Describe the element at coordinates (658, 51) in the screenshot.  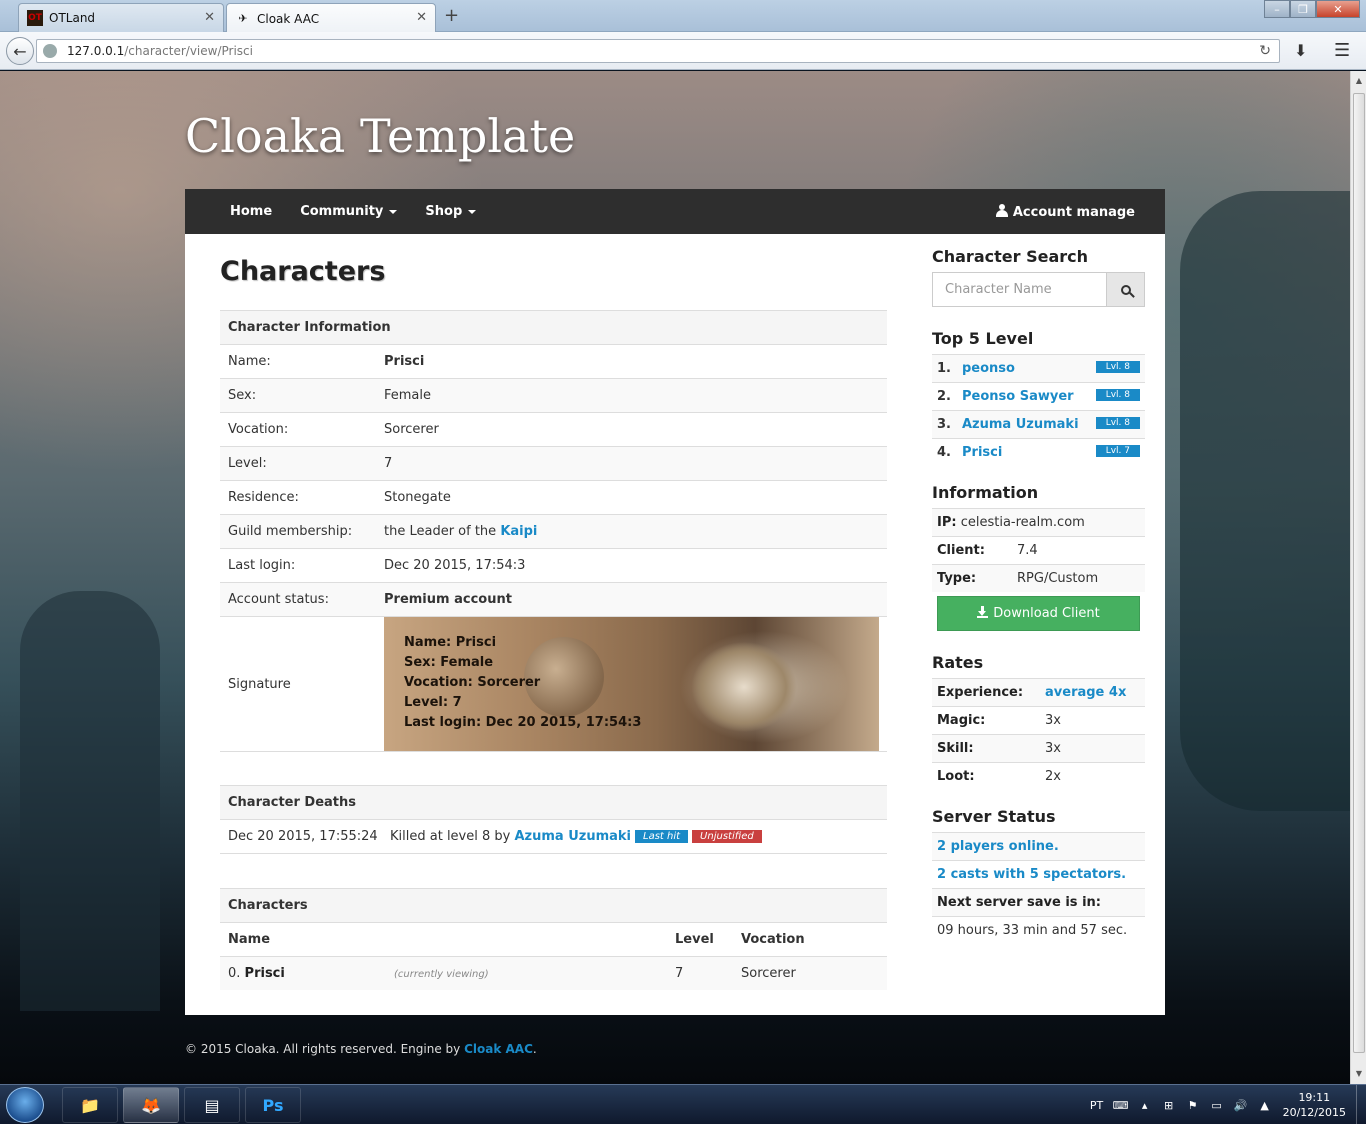
I see `url-bar: 127.0.0.1/character/view/Prisci ↻` at that location.